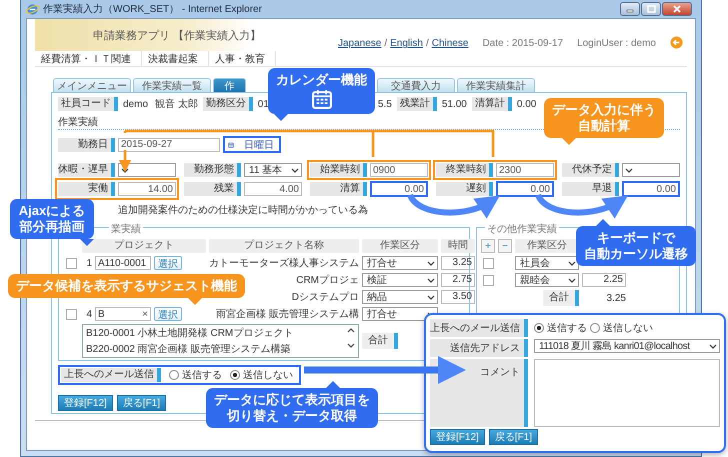  I want to click on clear-icon: ×, so click(145, 314).